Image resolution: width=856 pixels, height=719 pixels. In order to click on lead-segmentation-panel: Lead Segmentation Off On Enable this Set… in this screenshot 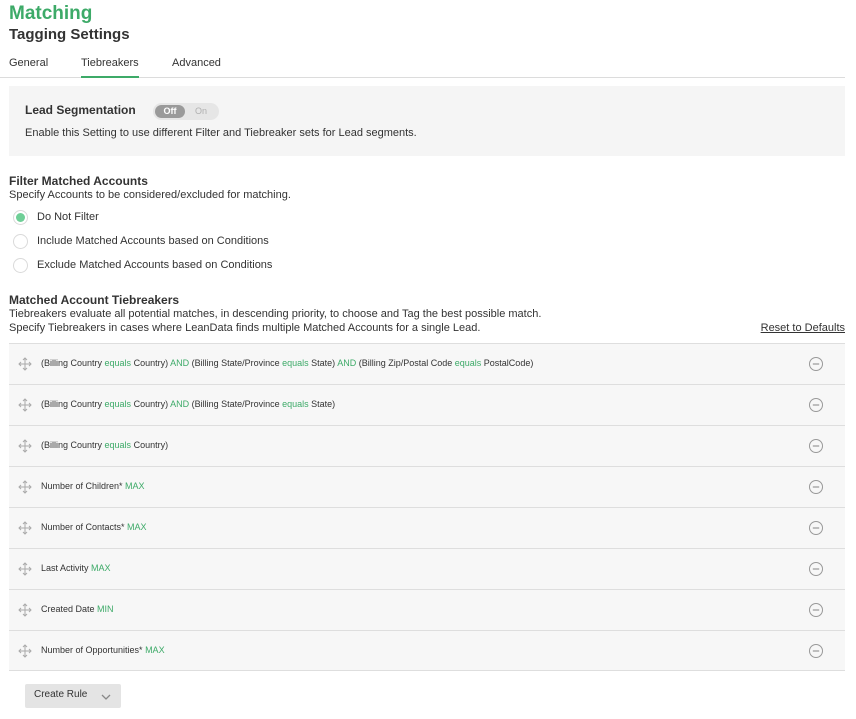, I will do `click(427, 121)`.